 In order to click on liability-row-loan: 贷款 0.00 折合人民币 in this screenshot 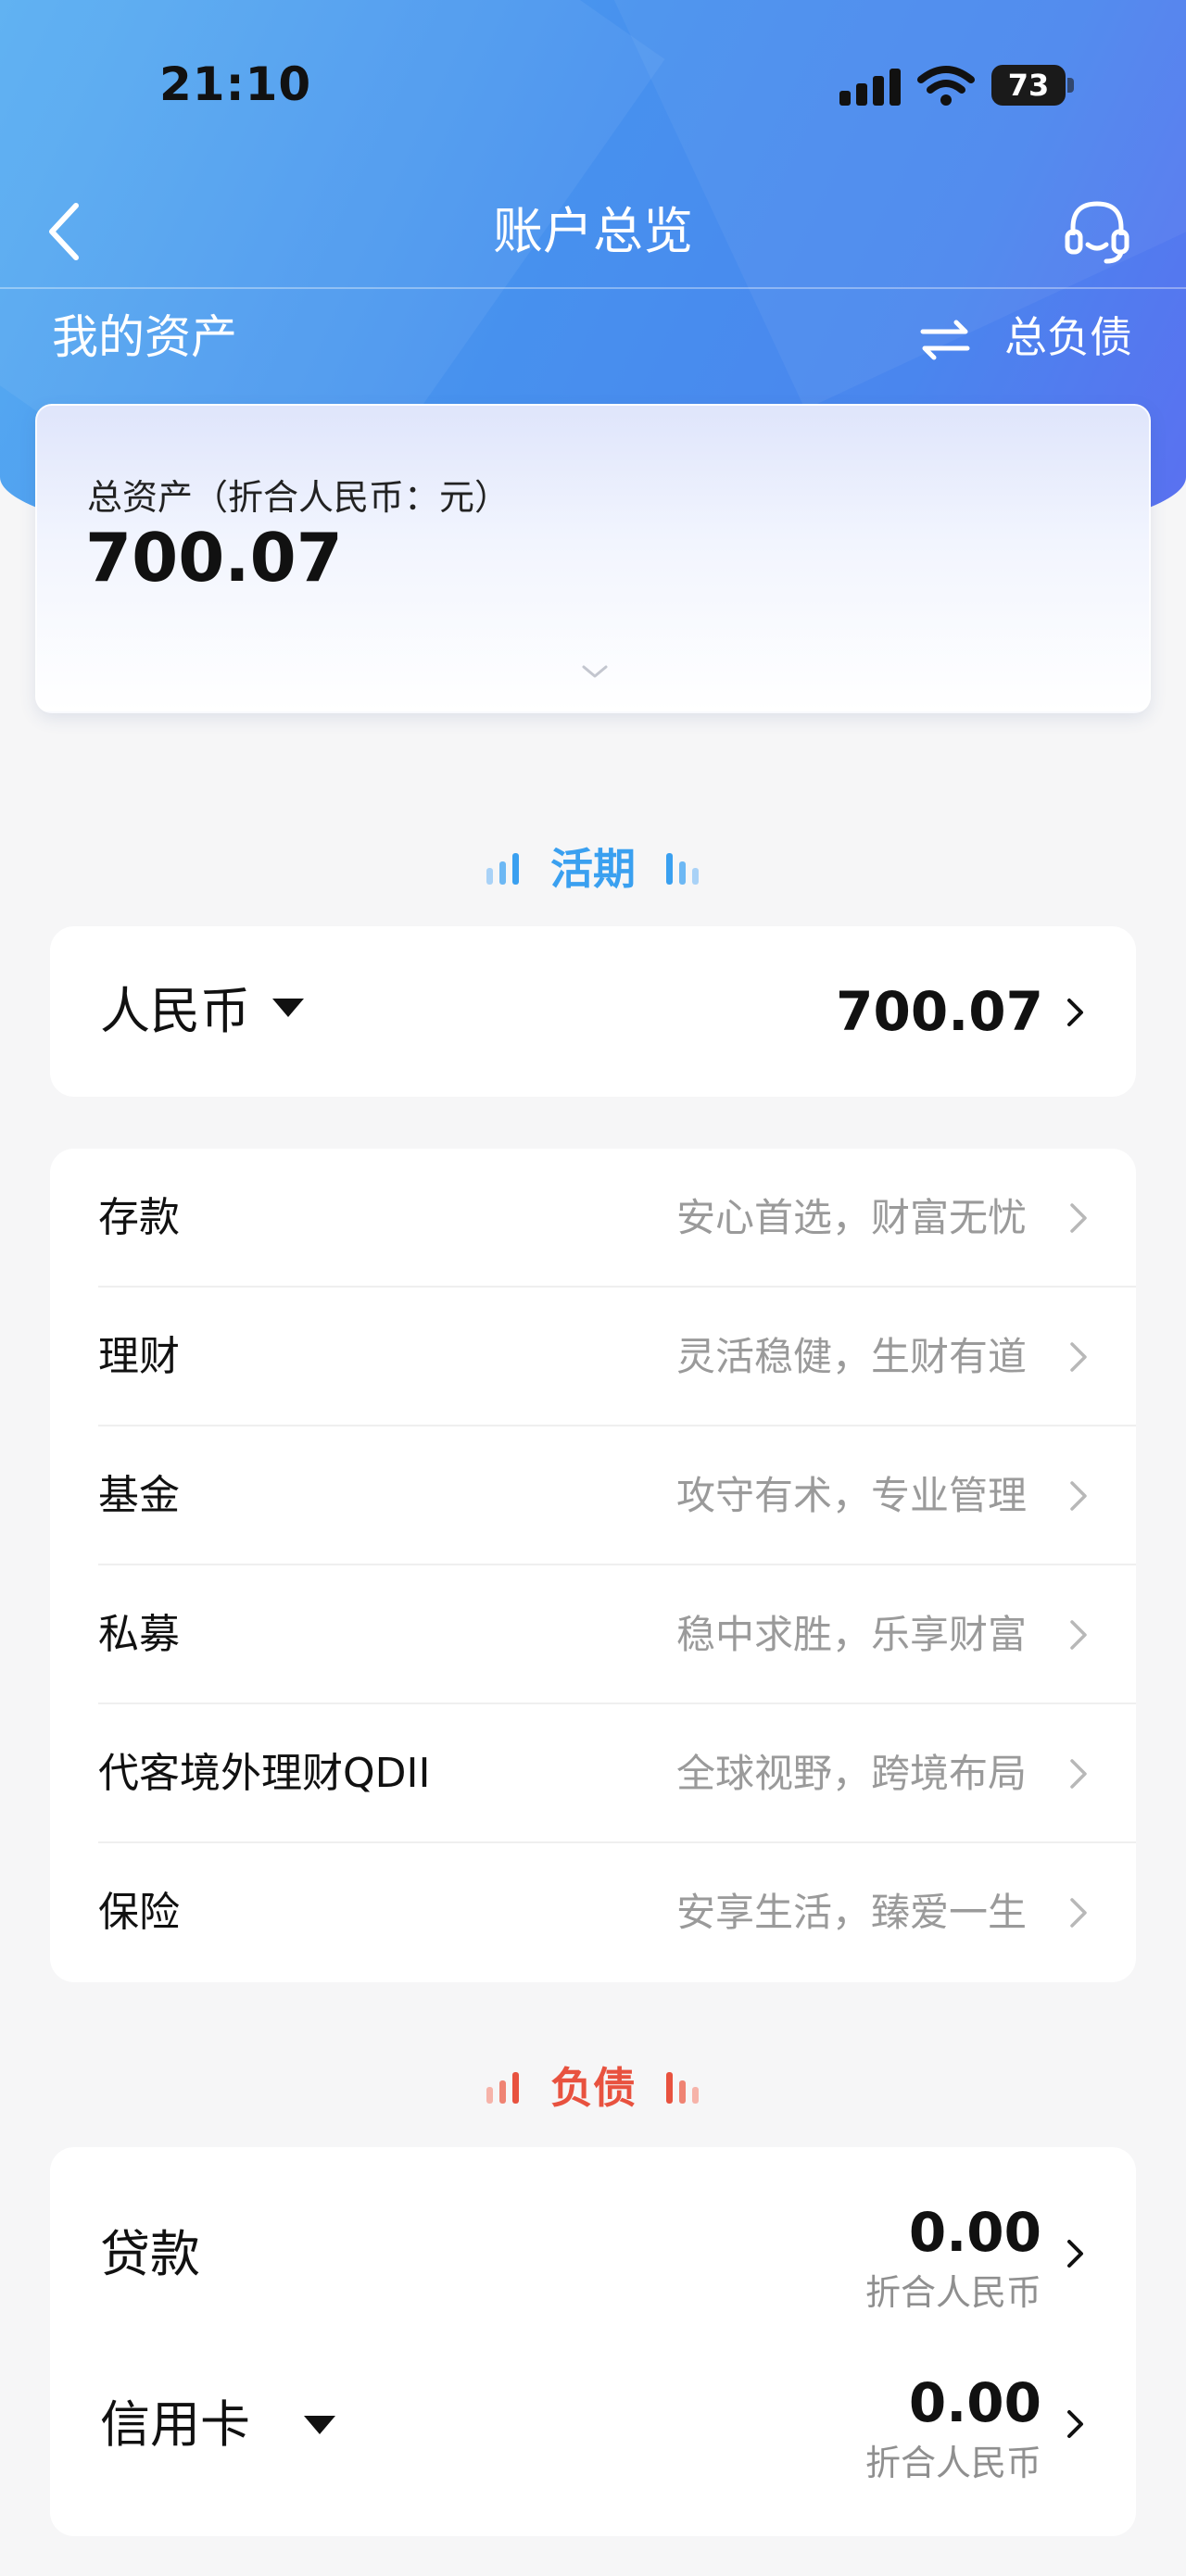, I will do `click(593, 2254)`.